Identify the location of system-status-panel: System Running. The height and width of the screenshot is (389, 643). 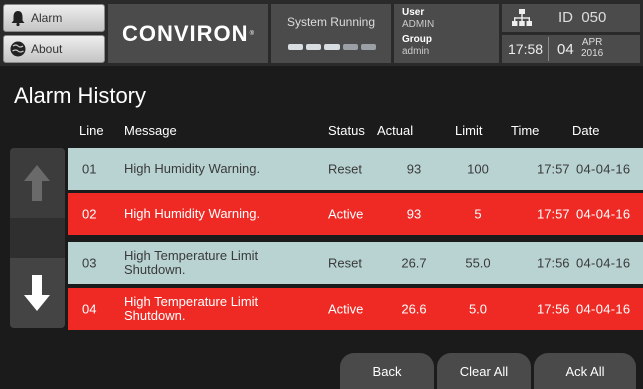
(331, 33).